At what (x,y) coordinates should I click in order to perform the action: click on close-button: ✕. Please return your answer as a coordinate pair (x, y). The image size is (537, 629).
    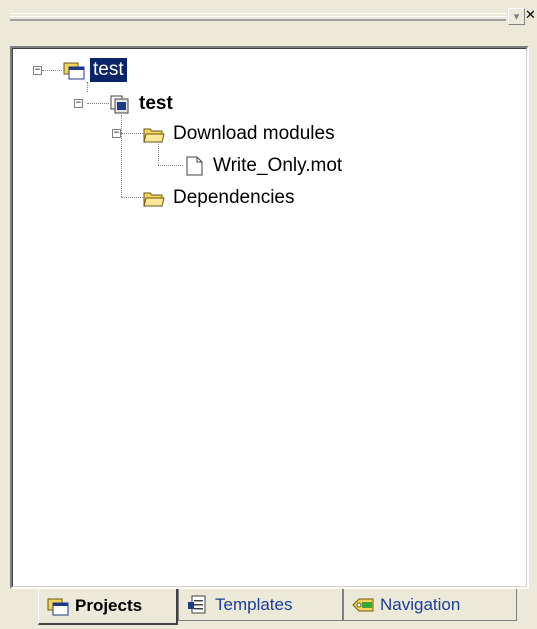
    Looking at the image, I should click on (530, 15).